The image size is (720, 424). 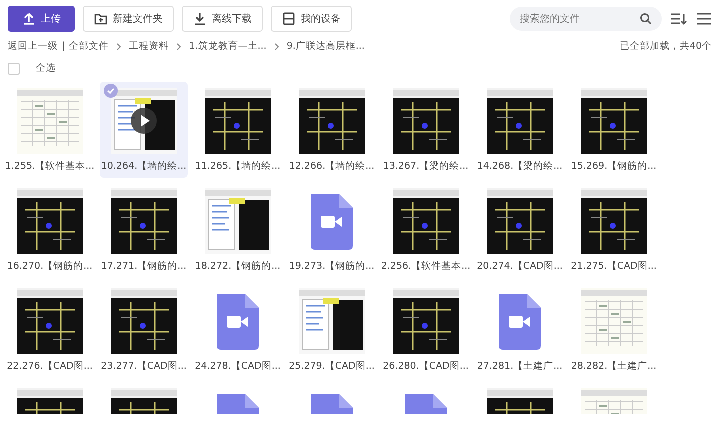 I want to click on folder-plus-icon, so click(x=101, y=19).